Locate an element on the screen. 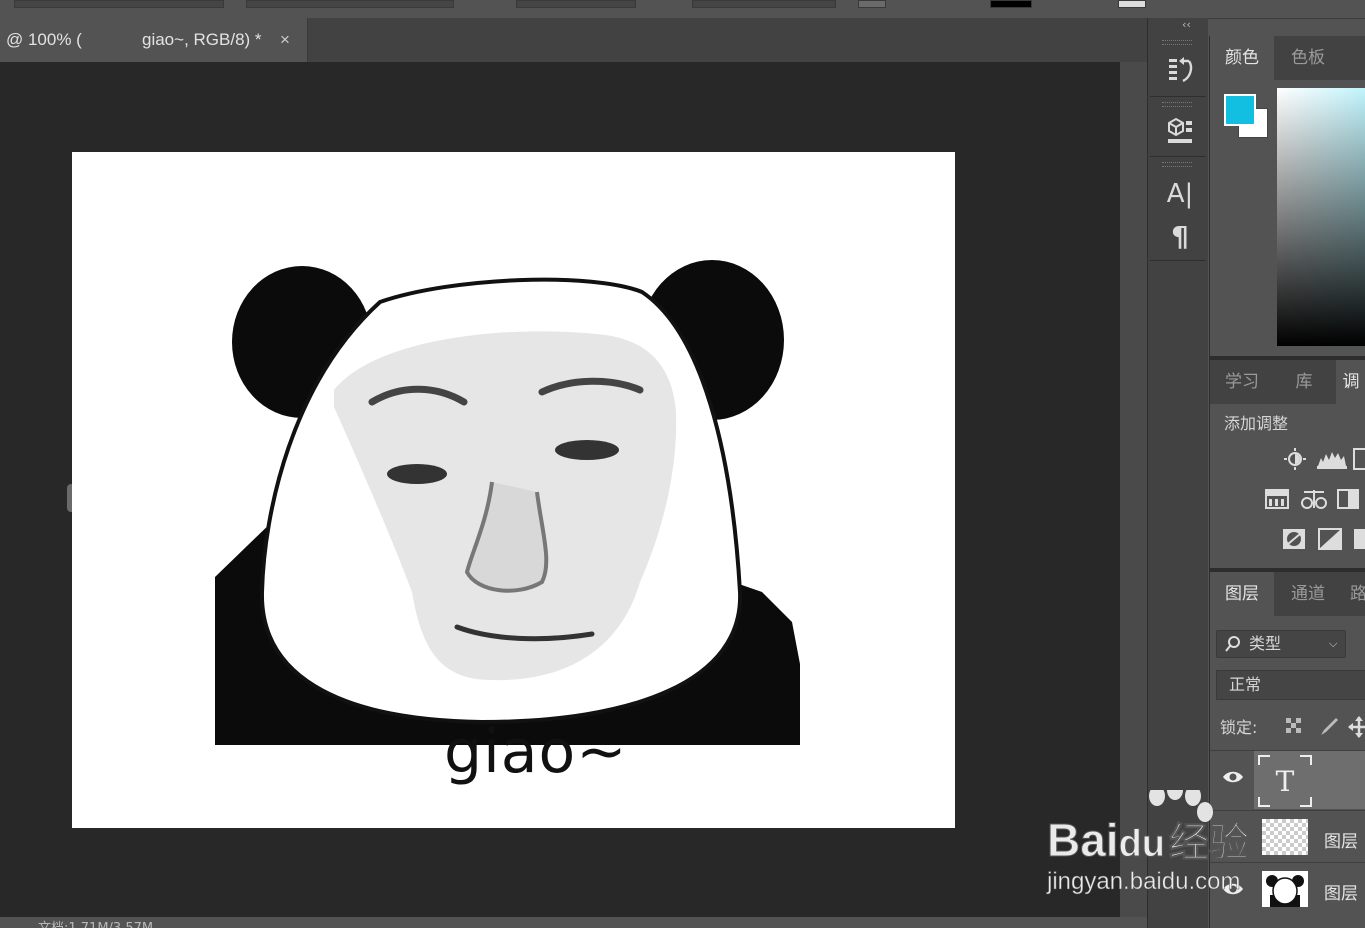 The width and height of the screenshot is (1365, 928). layer-filter-select: 类型 ⌵ is located at coordinates (1281, 644).